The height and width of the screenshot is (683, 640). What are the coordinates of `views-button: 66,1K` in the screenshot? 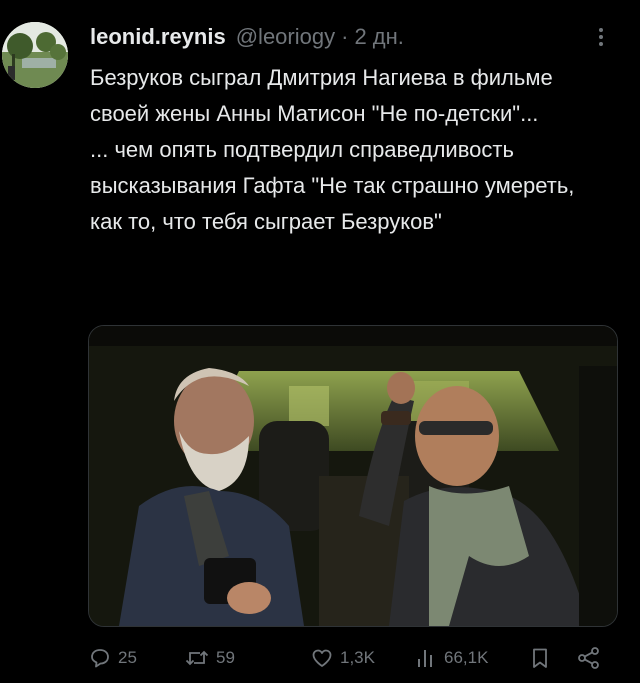 It's located at (452, 658).